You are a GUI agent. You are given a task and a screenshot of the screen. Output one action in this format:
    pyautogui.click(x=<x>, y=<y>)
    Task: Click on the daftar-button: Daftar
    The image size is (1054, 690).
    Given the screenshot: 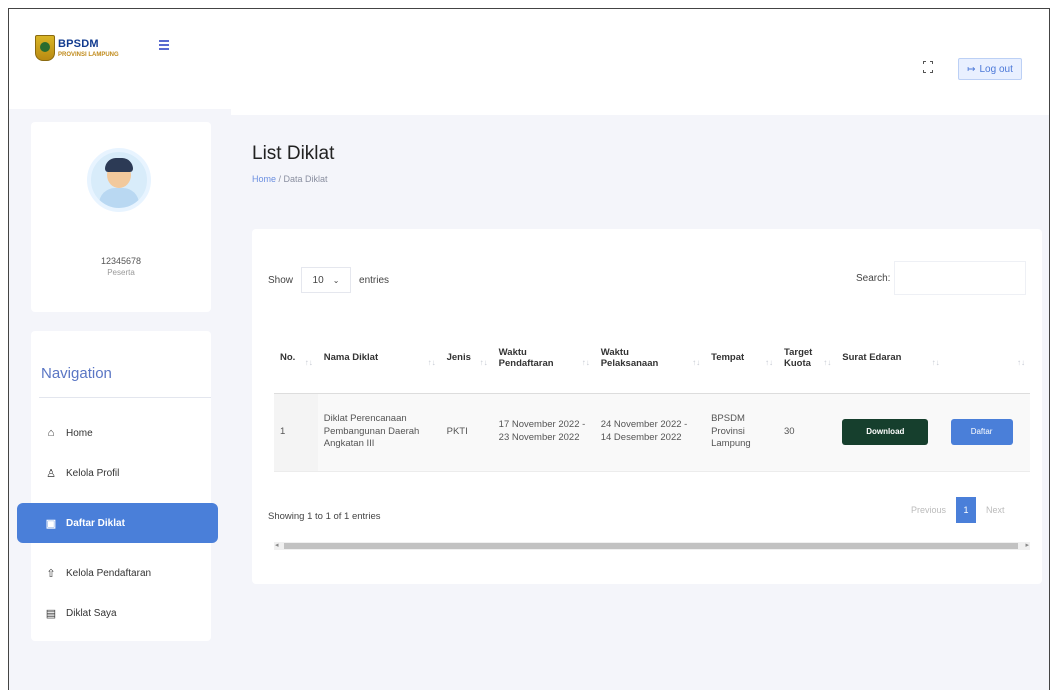 What is the action you would take?
    pyautogui.click(x=981, y=432)
    